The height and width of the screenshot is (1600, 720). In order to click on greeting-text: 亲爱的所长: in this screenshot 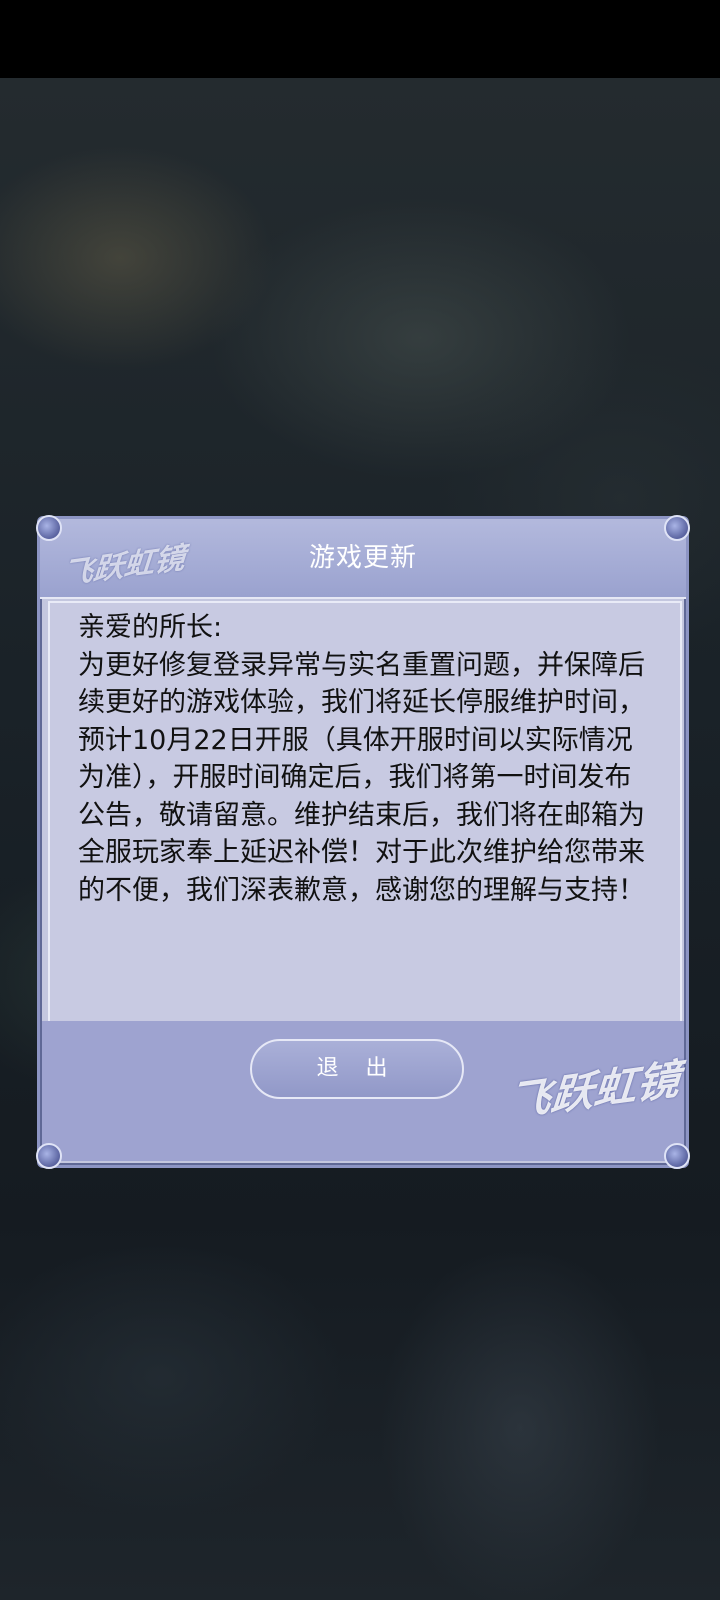, I will do `click(150, 627)`.